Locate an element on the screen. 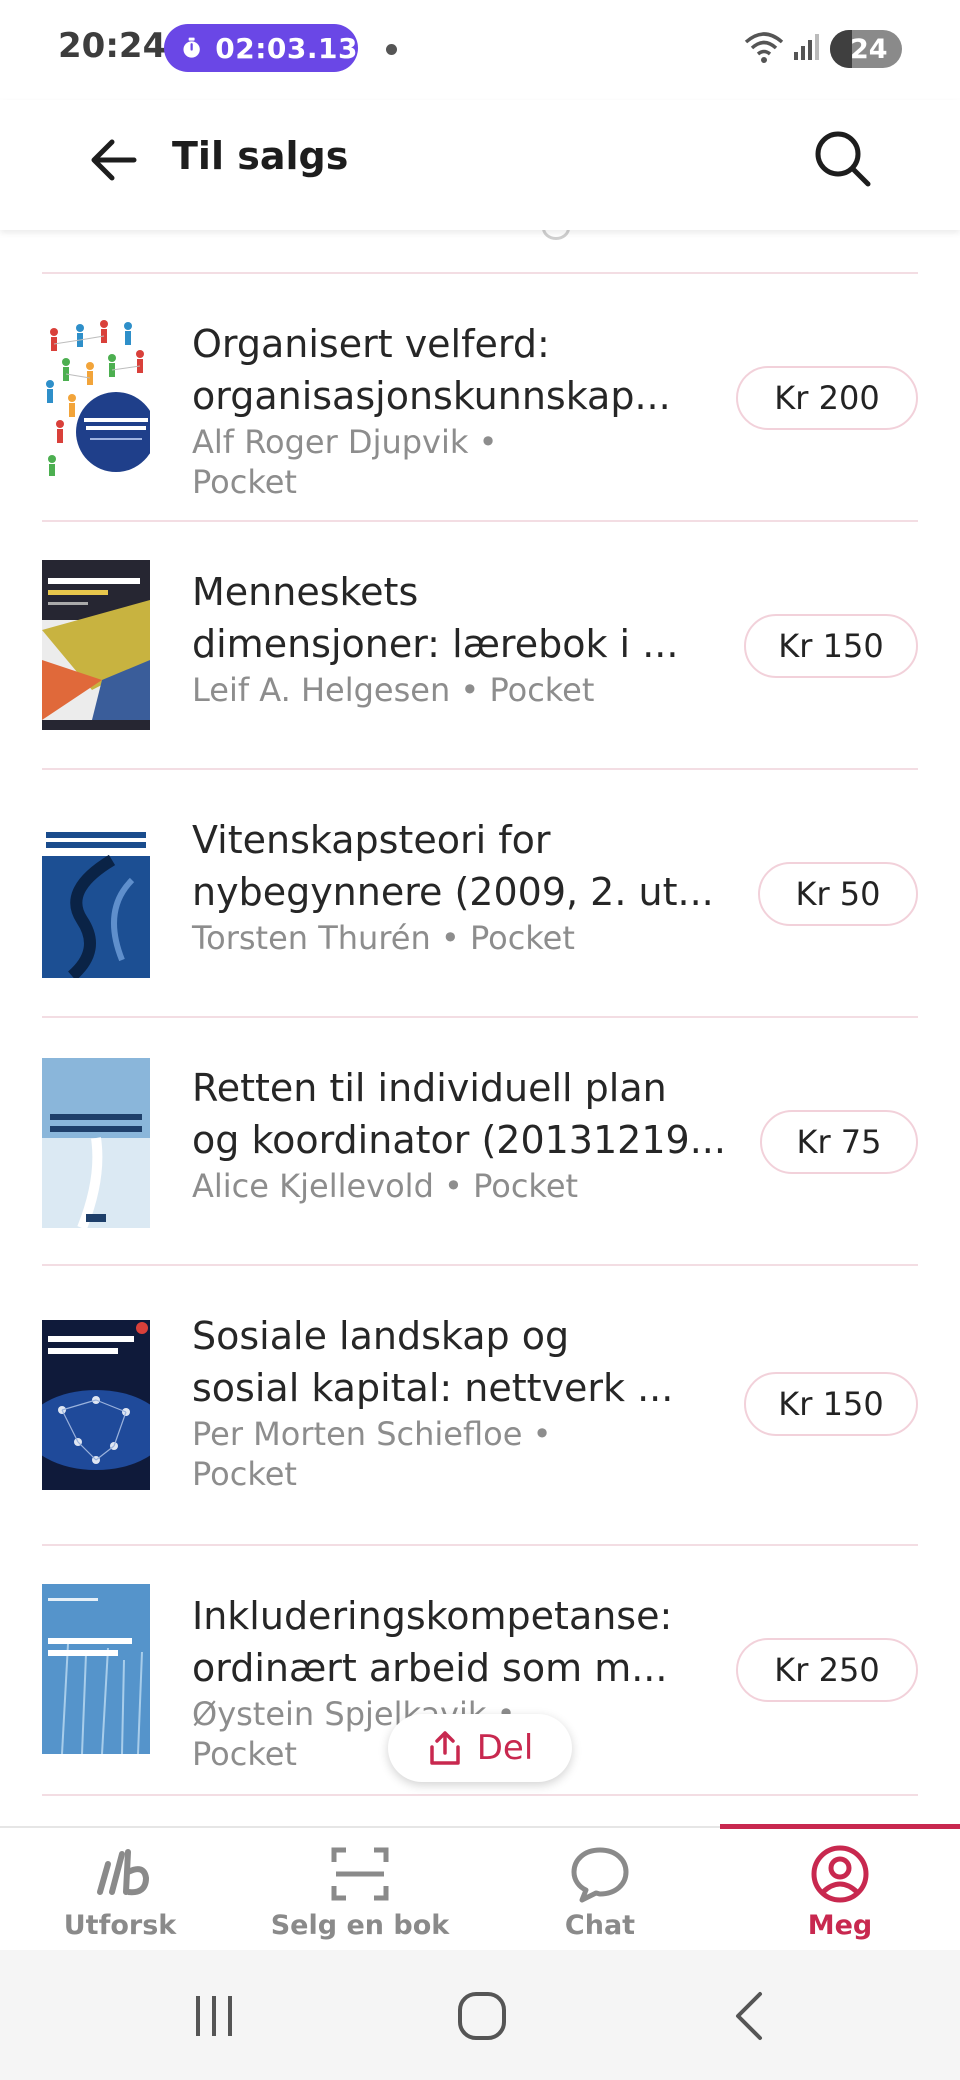  nav-label: Selg en bok is located at coordinates (360, 1925).